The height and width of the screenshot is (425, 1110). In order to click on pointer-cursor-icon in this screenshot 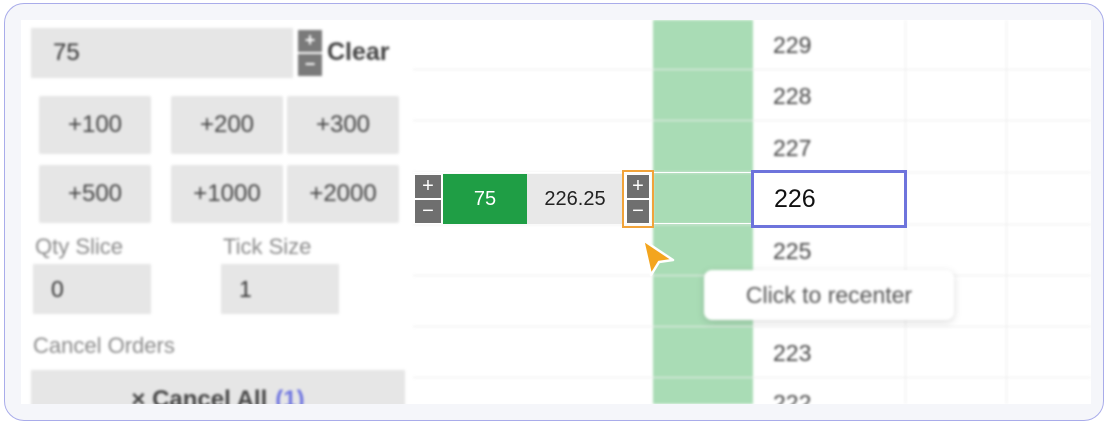, I will do `click(658, 257)`.